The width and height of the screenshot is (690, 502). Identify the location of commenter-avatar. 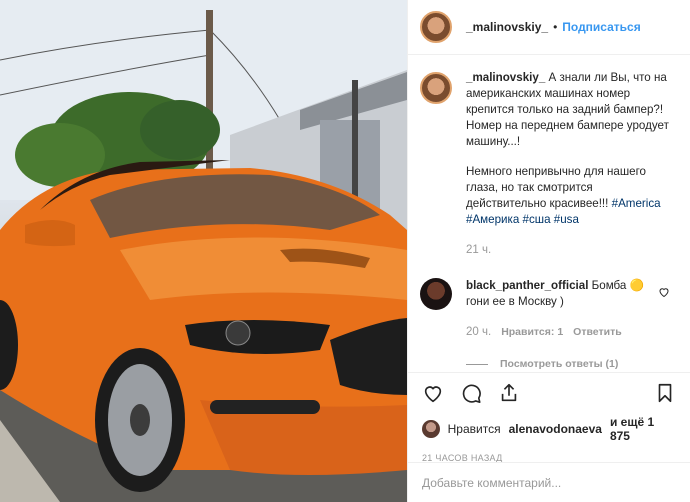
(436, 294).